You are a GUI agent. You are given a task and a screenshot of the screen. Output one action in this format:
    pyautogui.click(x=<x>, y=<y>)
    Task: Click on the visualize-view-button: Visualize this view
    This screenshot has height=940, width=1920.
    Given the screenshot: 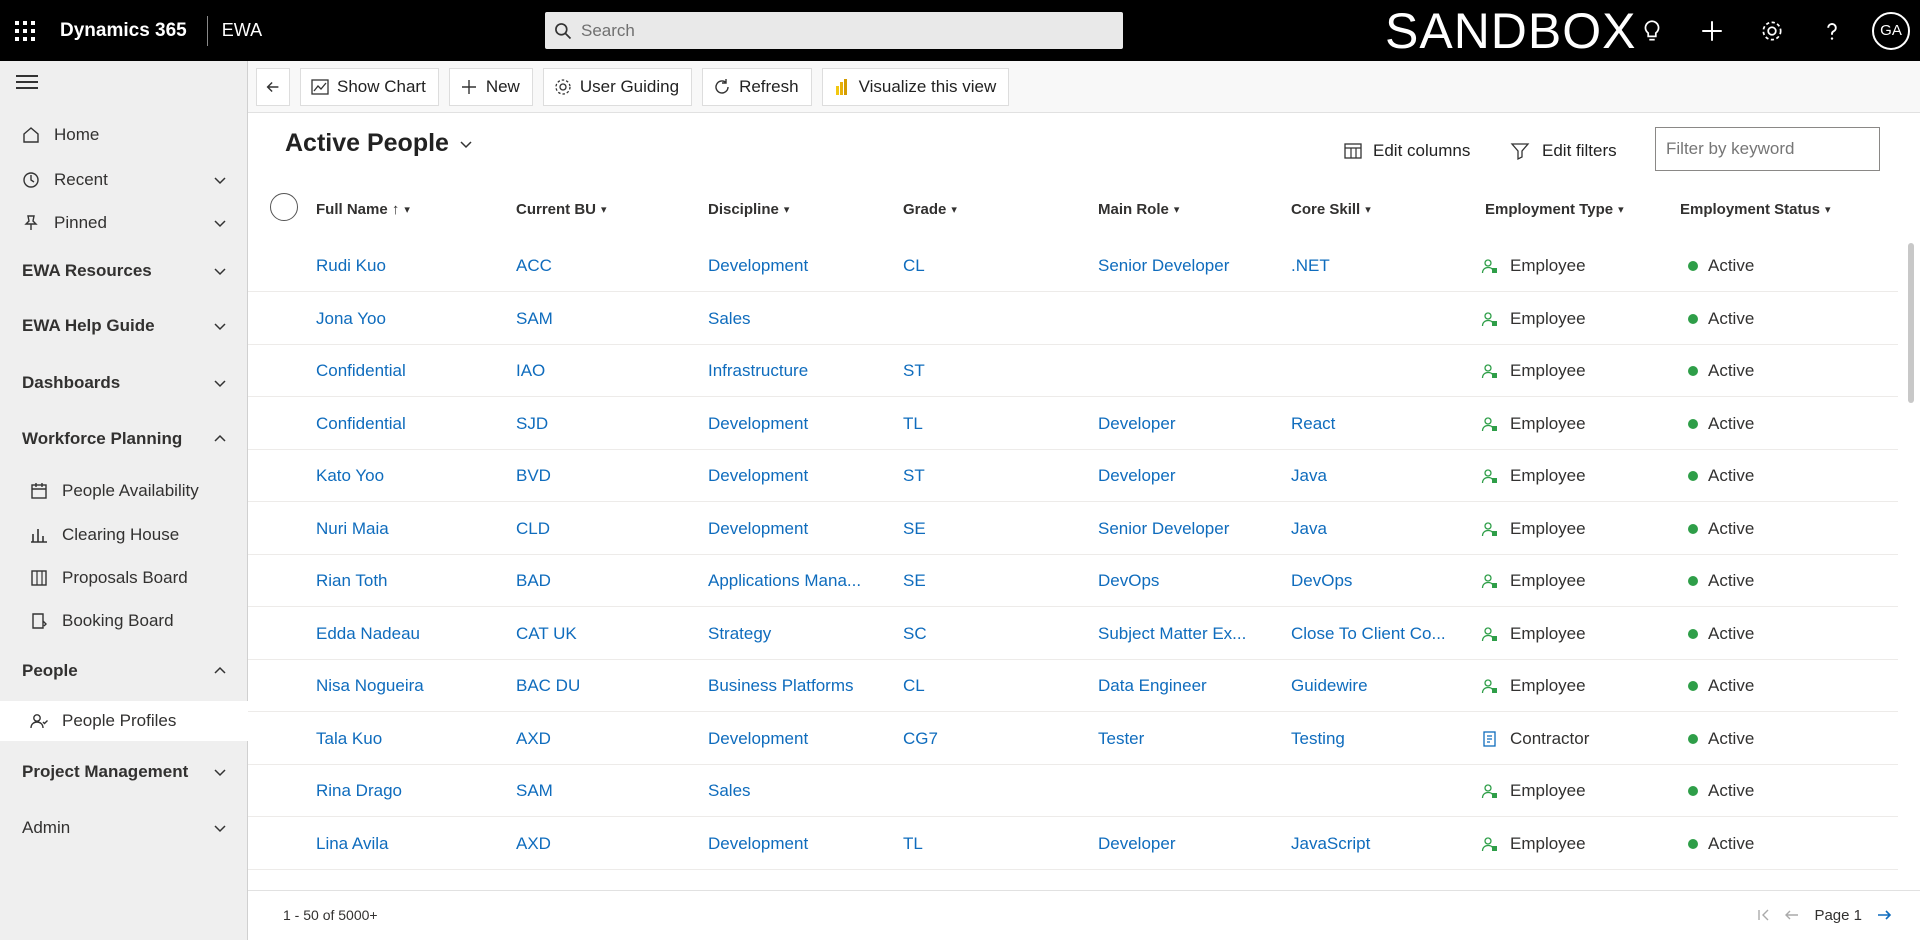 What is the action you would take?
    pyautogui.click(x=915, y=86)
    